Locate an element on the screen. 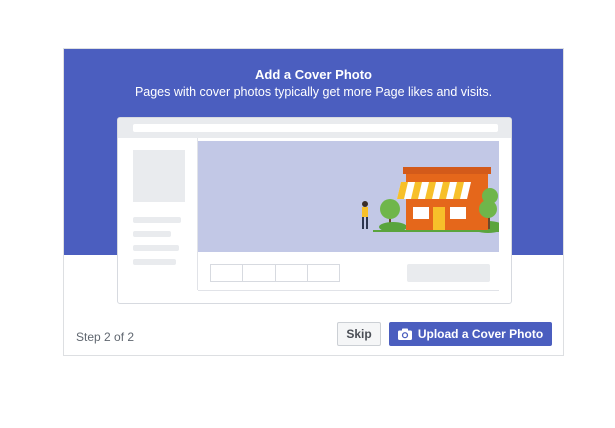  skip-button: Skip is located at coordinates (359, 334).